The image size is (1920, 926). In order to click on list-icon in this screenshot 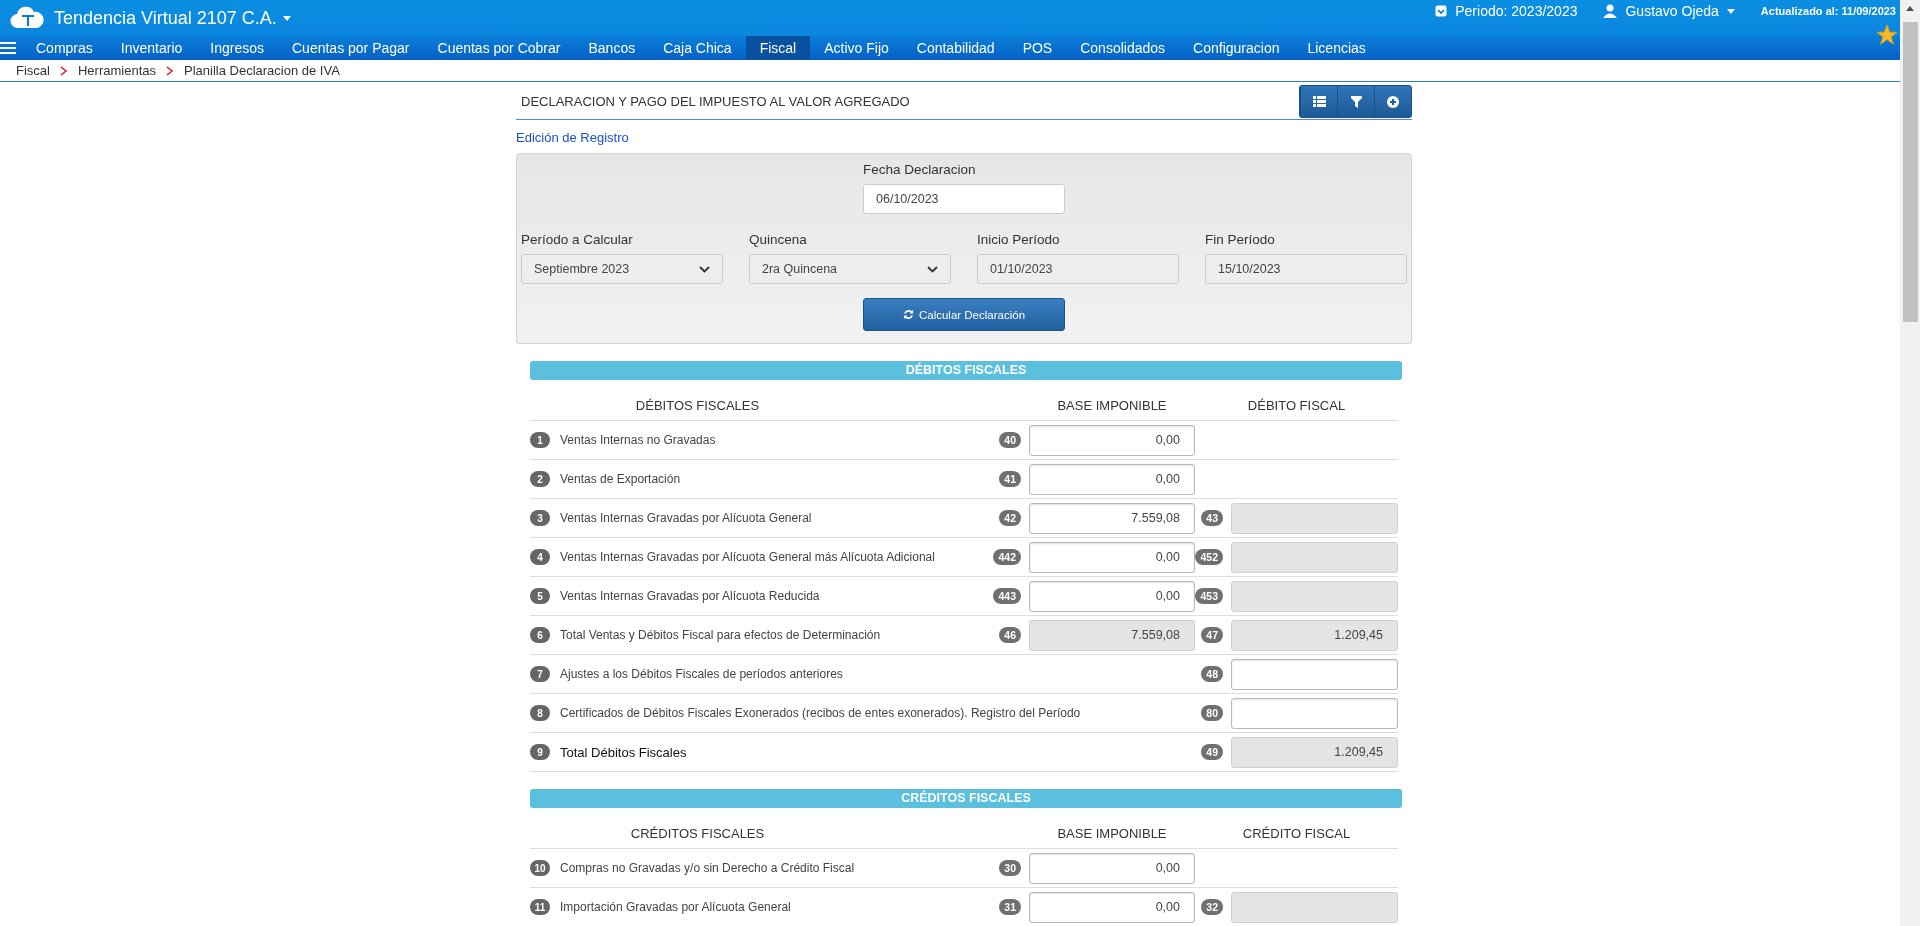, I will do `click(1319, 101)`.